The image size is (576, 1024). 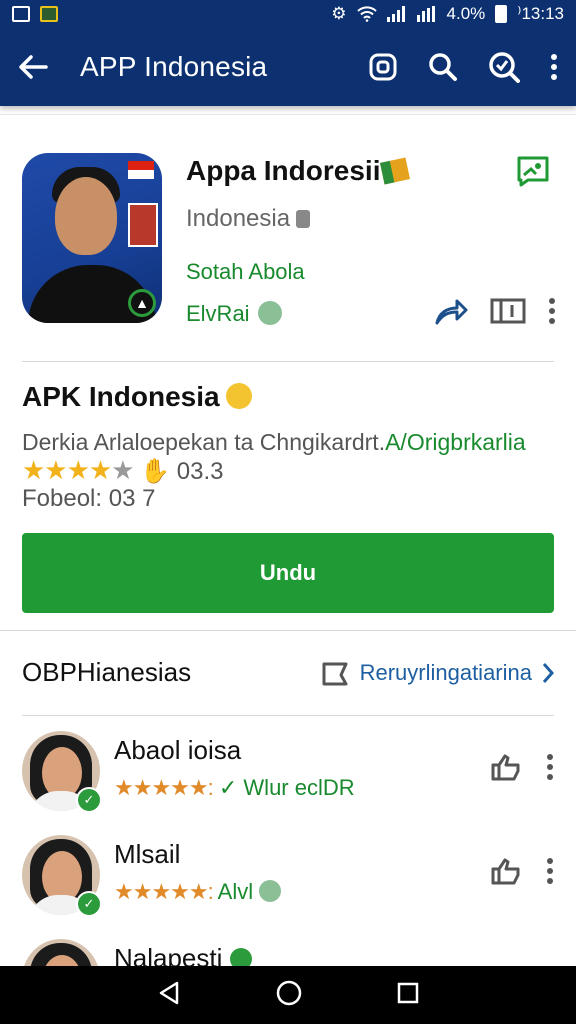 I want to click on list-item-name: Nalapesti, so click(x=183, y=954).